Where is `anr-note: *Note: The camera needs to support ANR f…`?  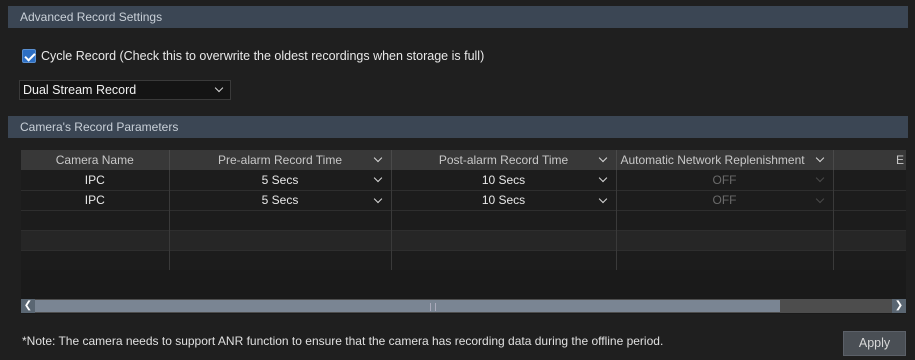
anr-note: *Note: The camera needs to support ANR f… is located at coordinates (343, 341).